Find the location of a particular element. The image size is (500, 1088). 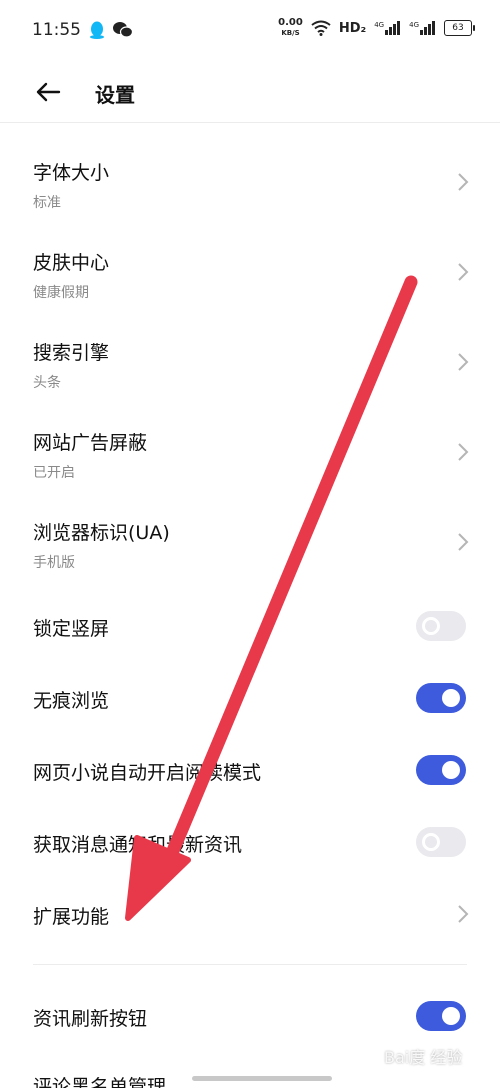

wifi-icon is located at coordinates (321, 28).